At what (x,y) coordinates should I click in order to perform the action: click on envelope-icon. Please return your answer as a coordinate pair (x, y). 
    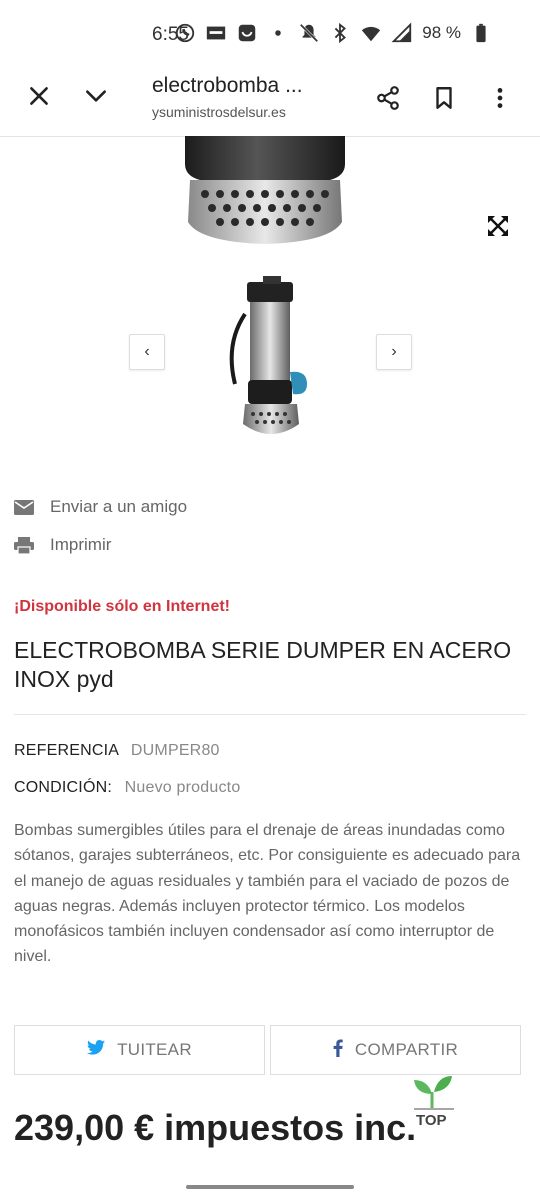
    Looking at the image, I should click on (25, 507).